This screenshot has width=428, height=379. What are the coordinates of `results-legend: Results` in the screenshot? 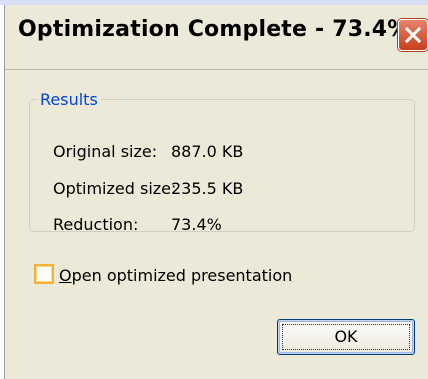 It's located at (69, 99).